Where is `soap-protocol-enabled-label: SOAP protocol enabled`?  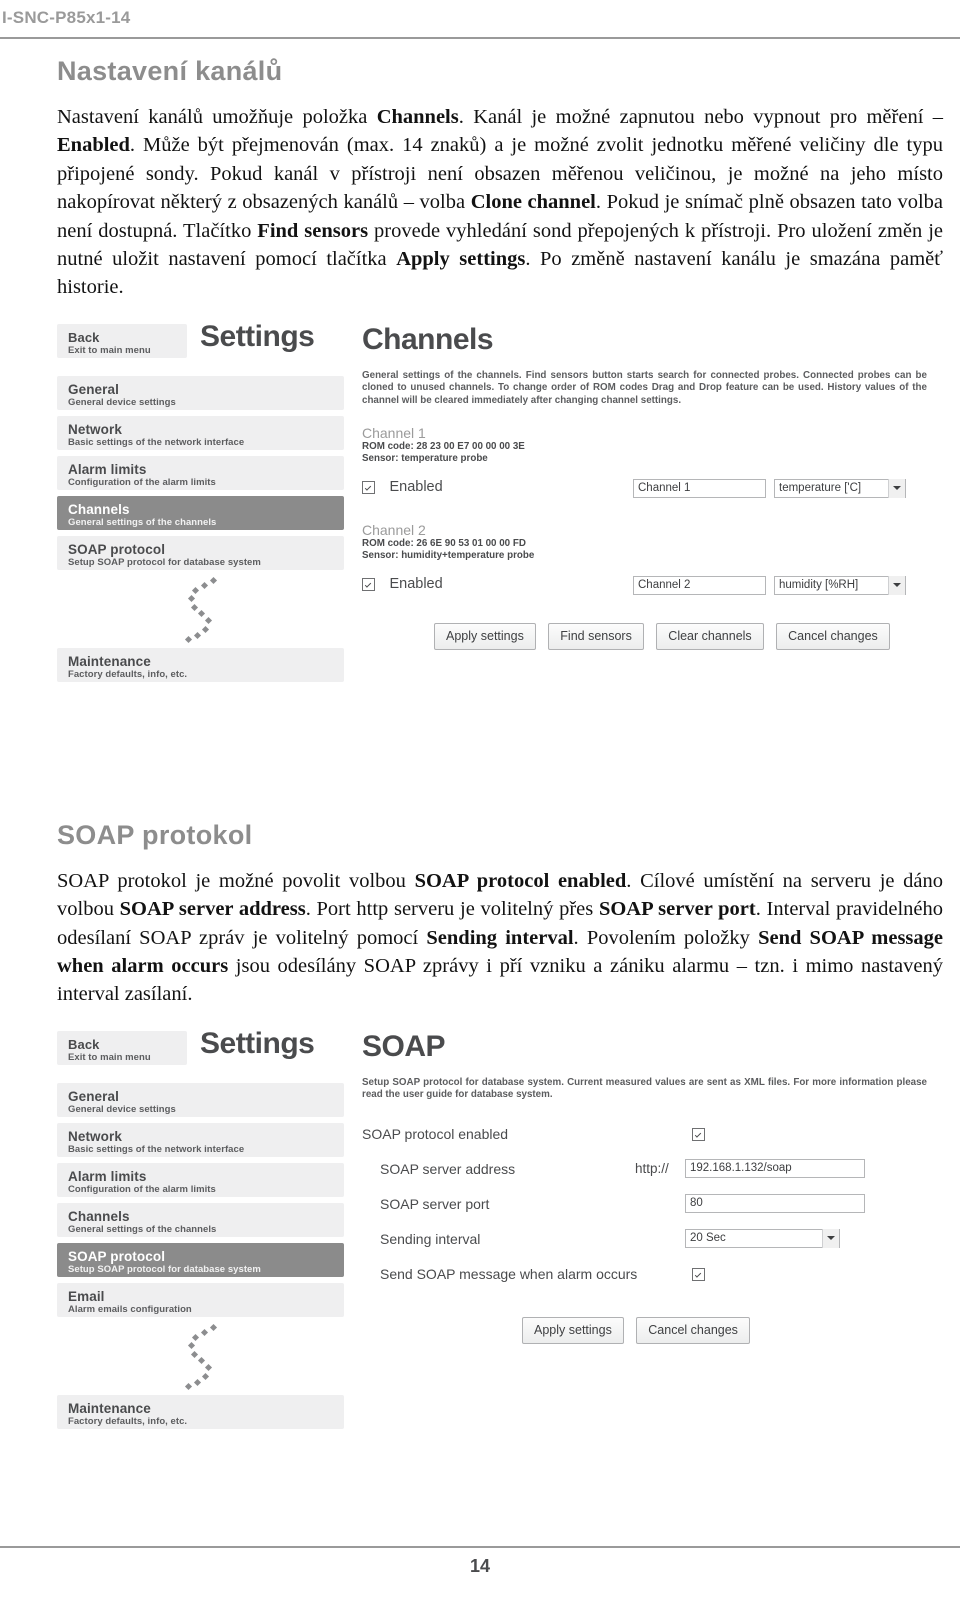
soap-protocol-enabled-label: SOAP protocol enabled is located at coordinates (435, 1133).